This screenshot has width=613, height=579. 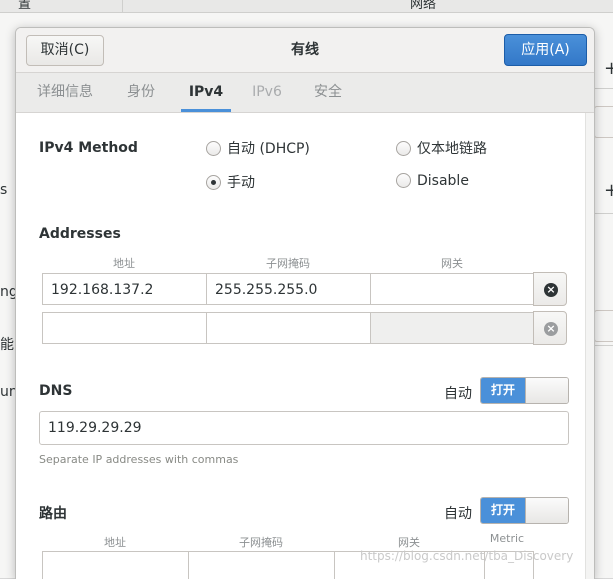 I want to click on address-input: 192.168.137.2, so click(x=124, y=289).